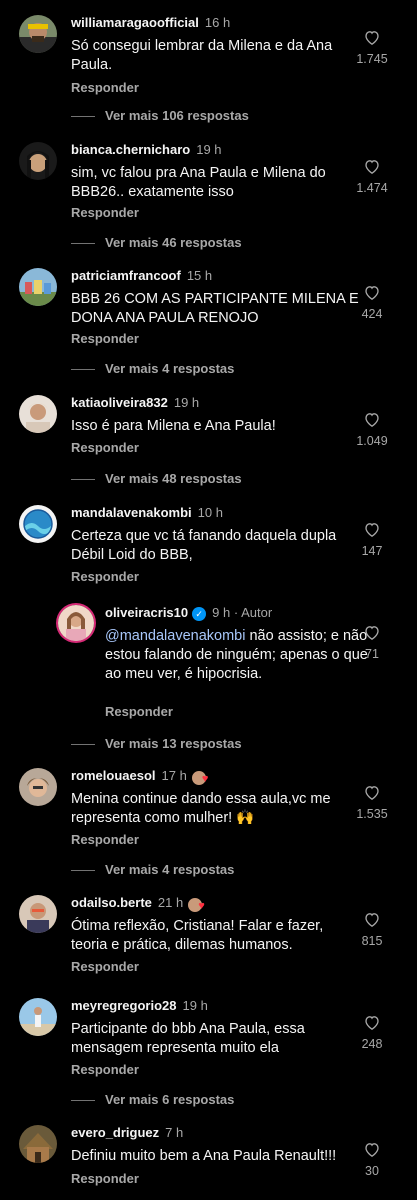 The width and height of the screenshot is (417, 1200). What do you see at coordinates (372, 1033) in the screenshot?
I see `like-button: 248` at bounding box center [372, 1033].